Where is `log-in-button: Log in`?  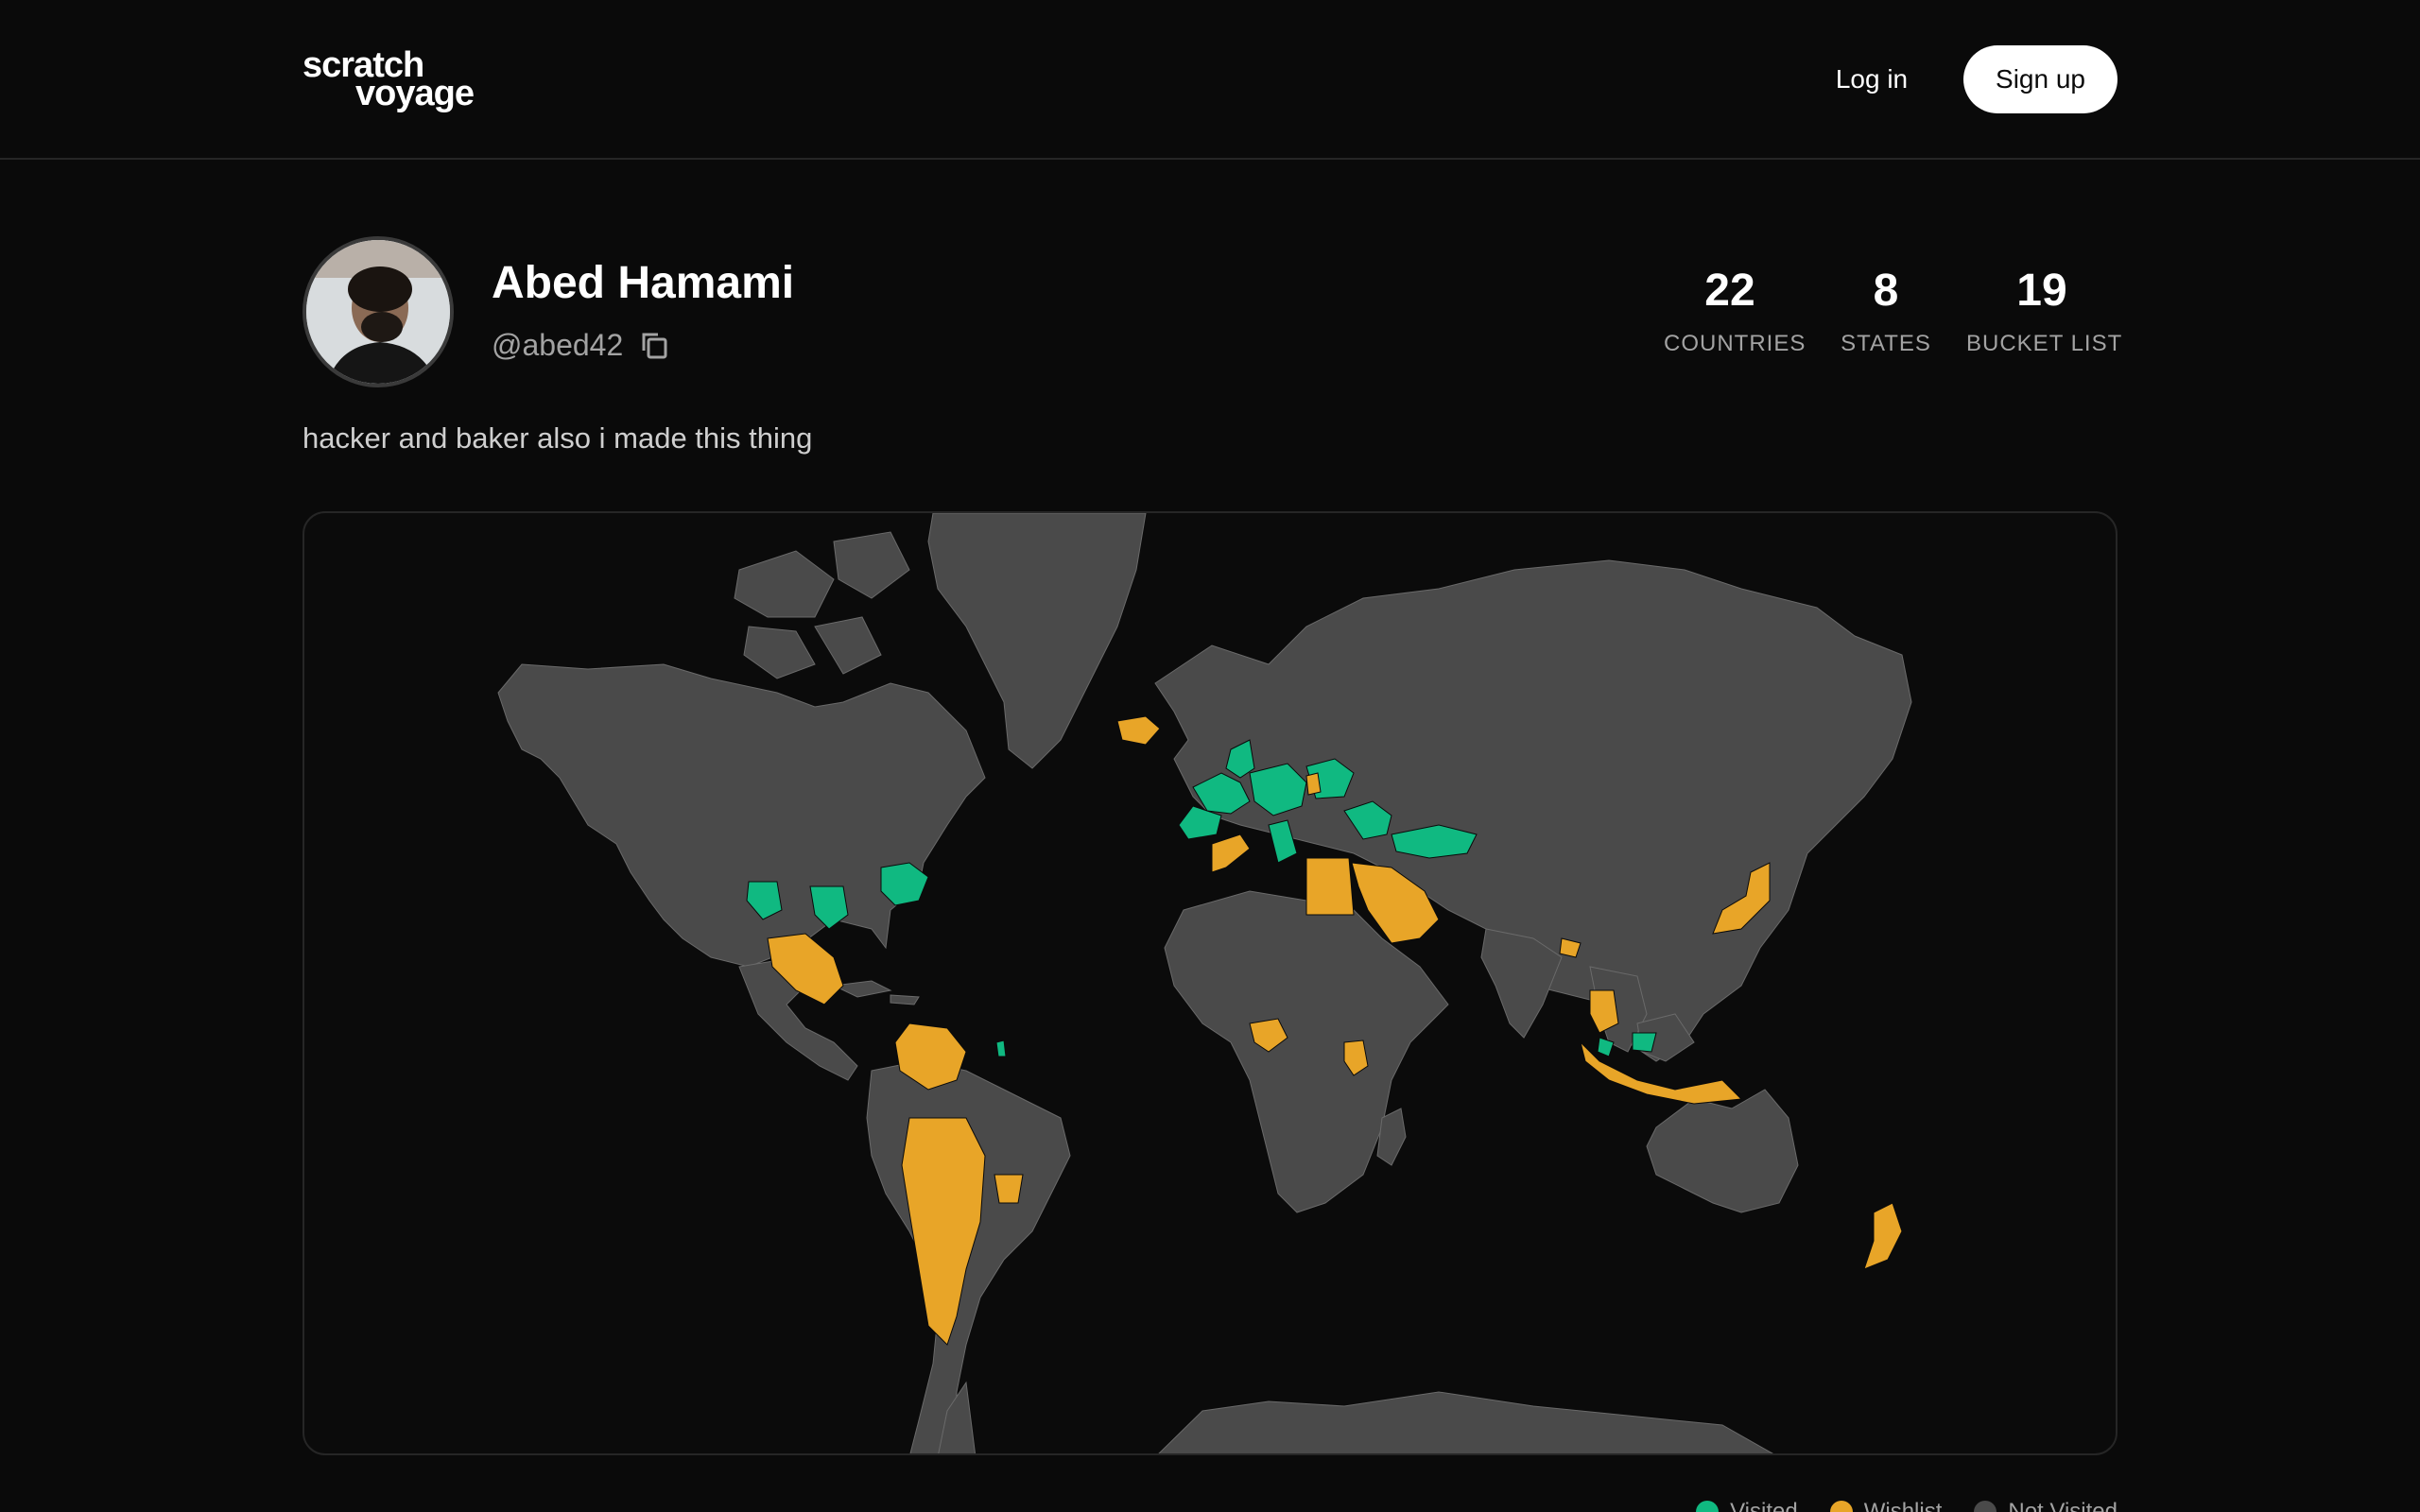
log-in-button: Log in is located at coordinates (1872, 79).